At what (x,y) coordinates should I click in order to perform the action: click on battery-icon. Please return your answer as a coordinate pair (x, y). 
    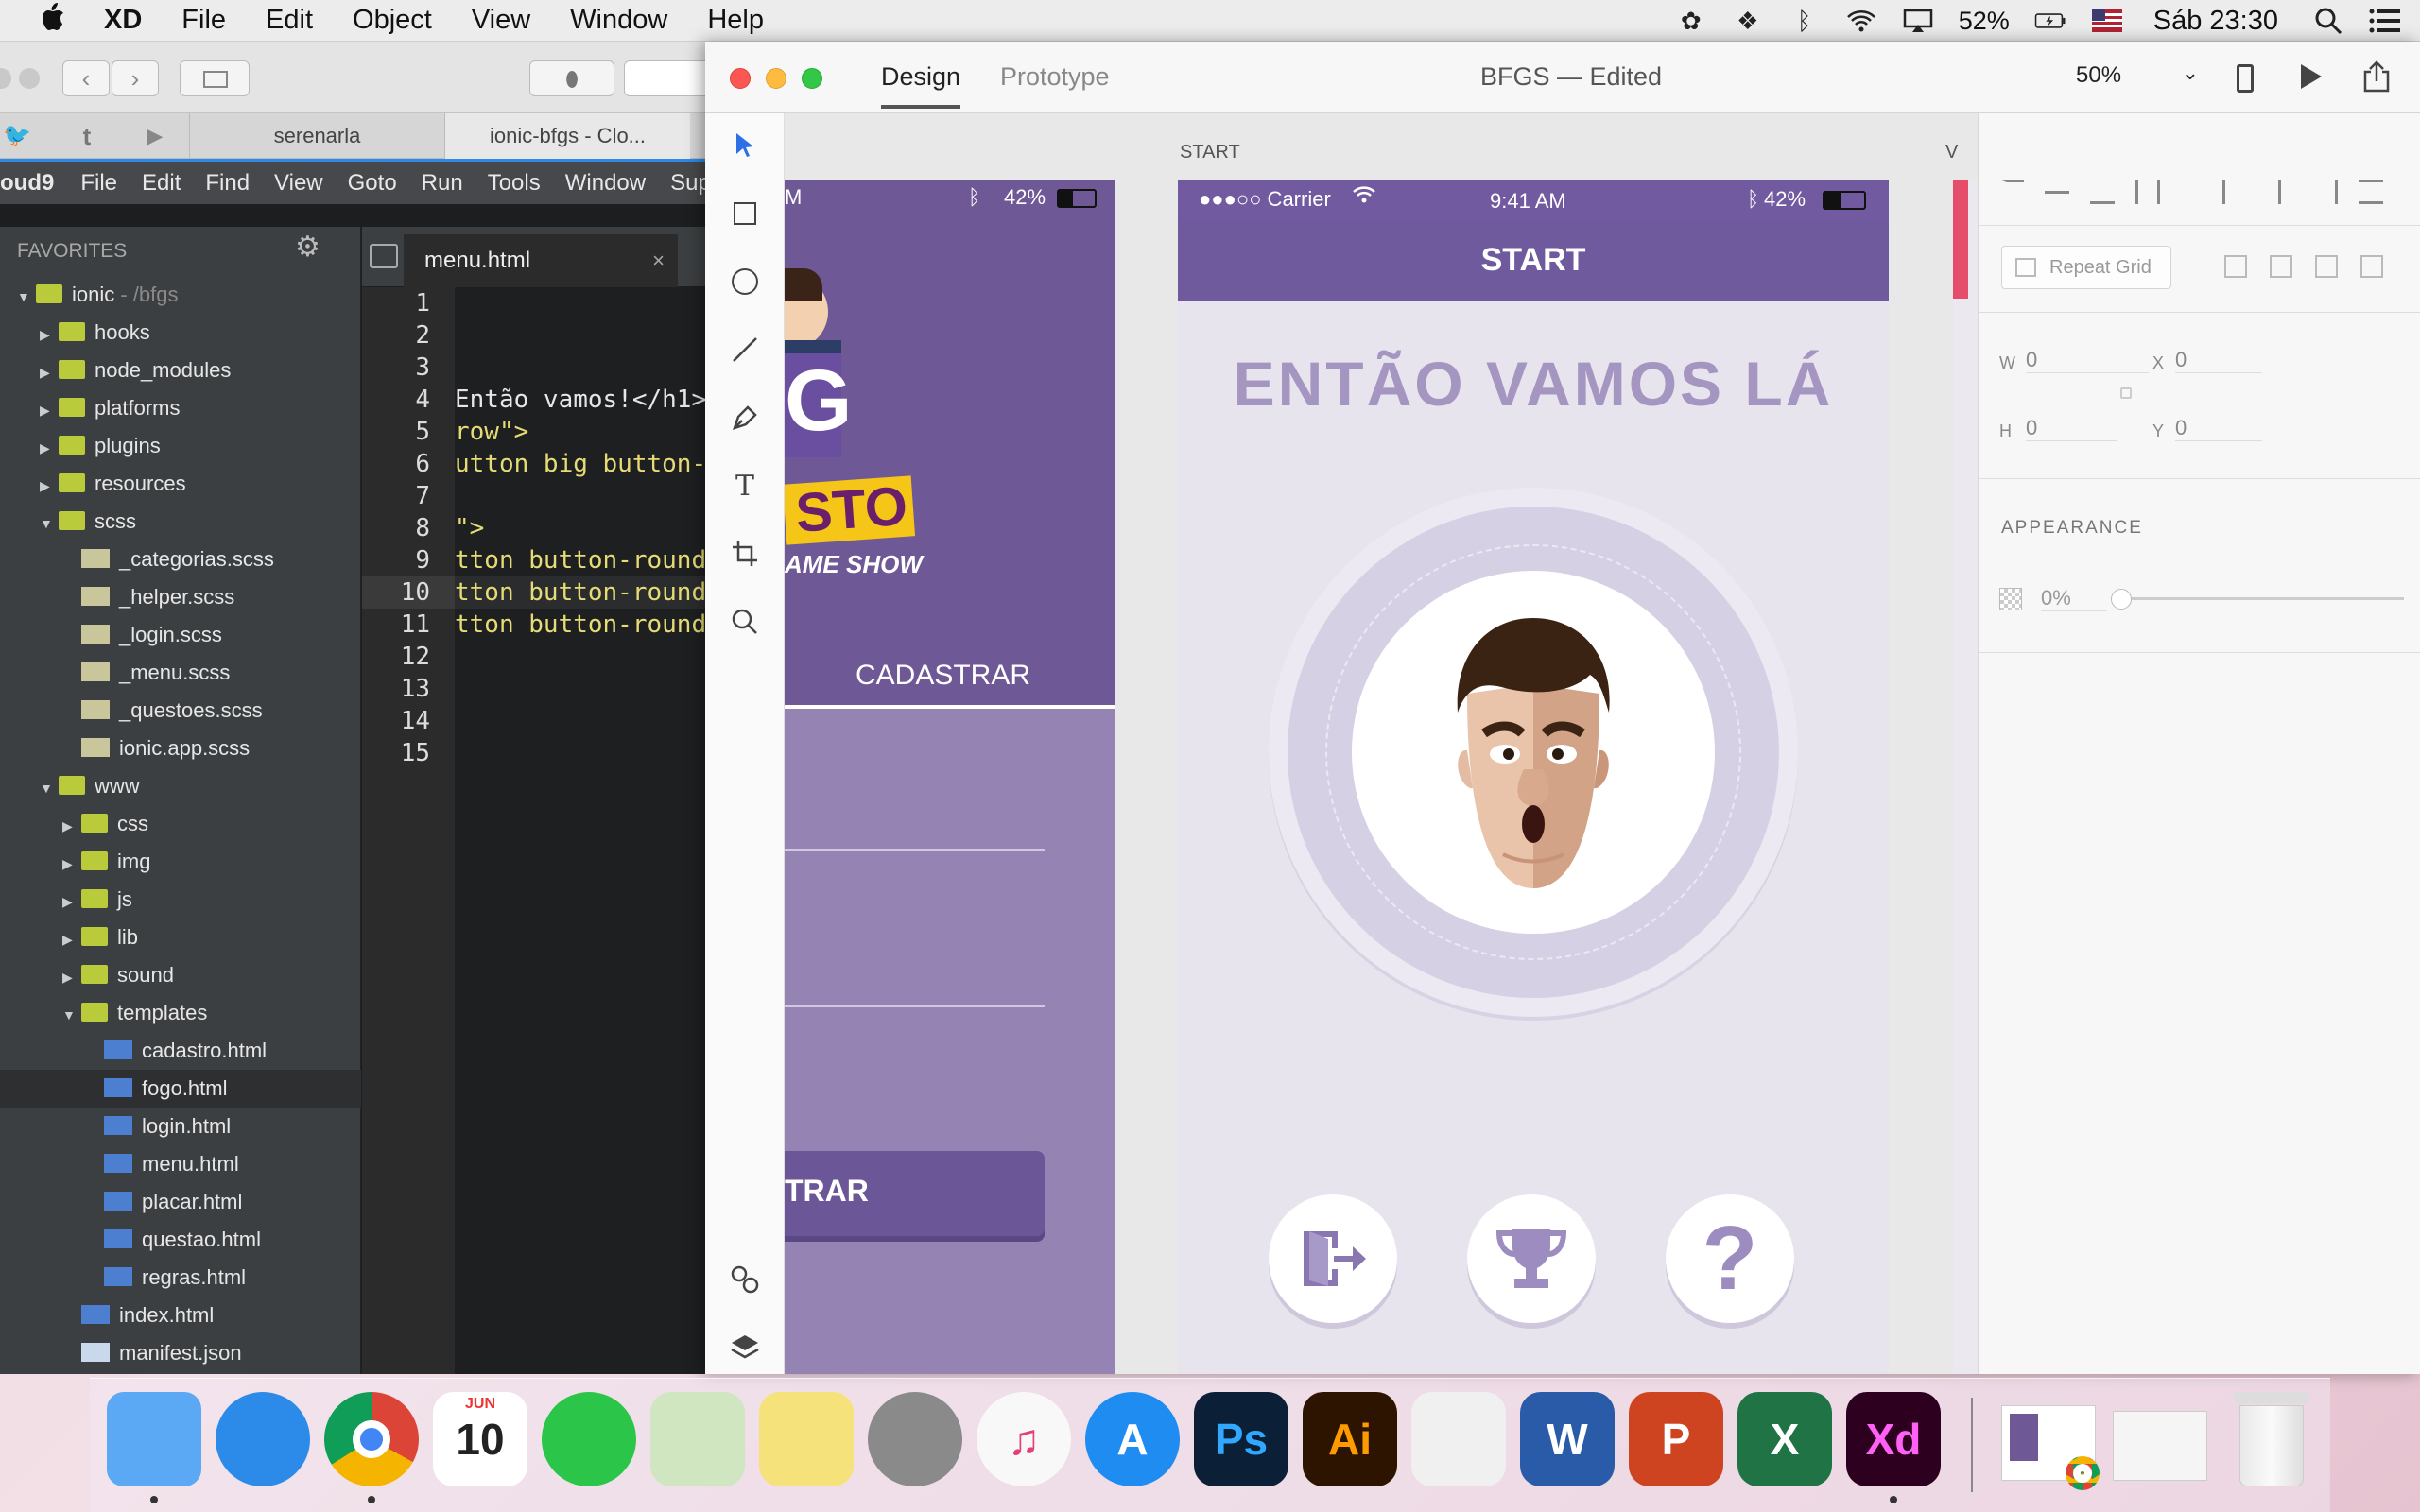
    Looking at the image, I should click on (2050, 21).